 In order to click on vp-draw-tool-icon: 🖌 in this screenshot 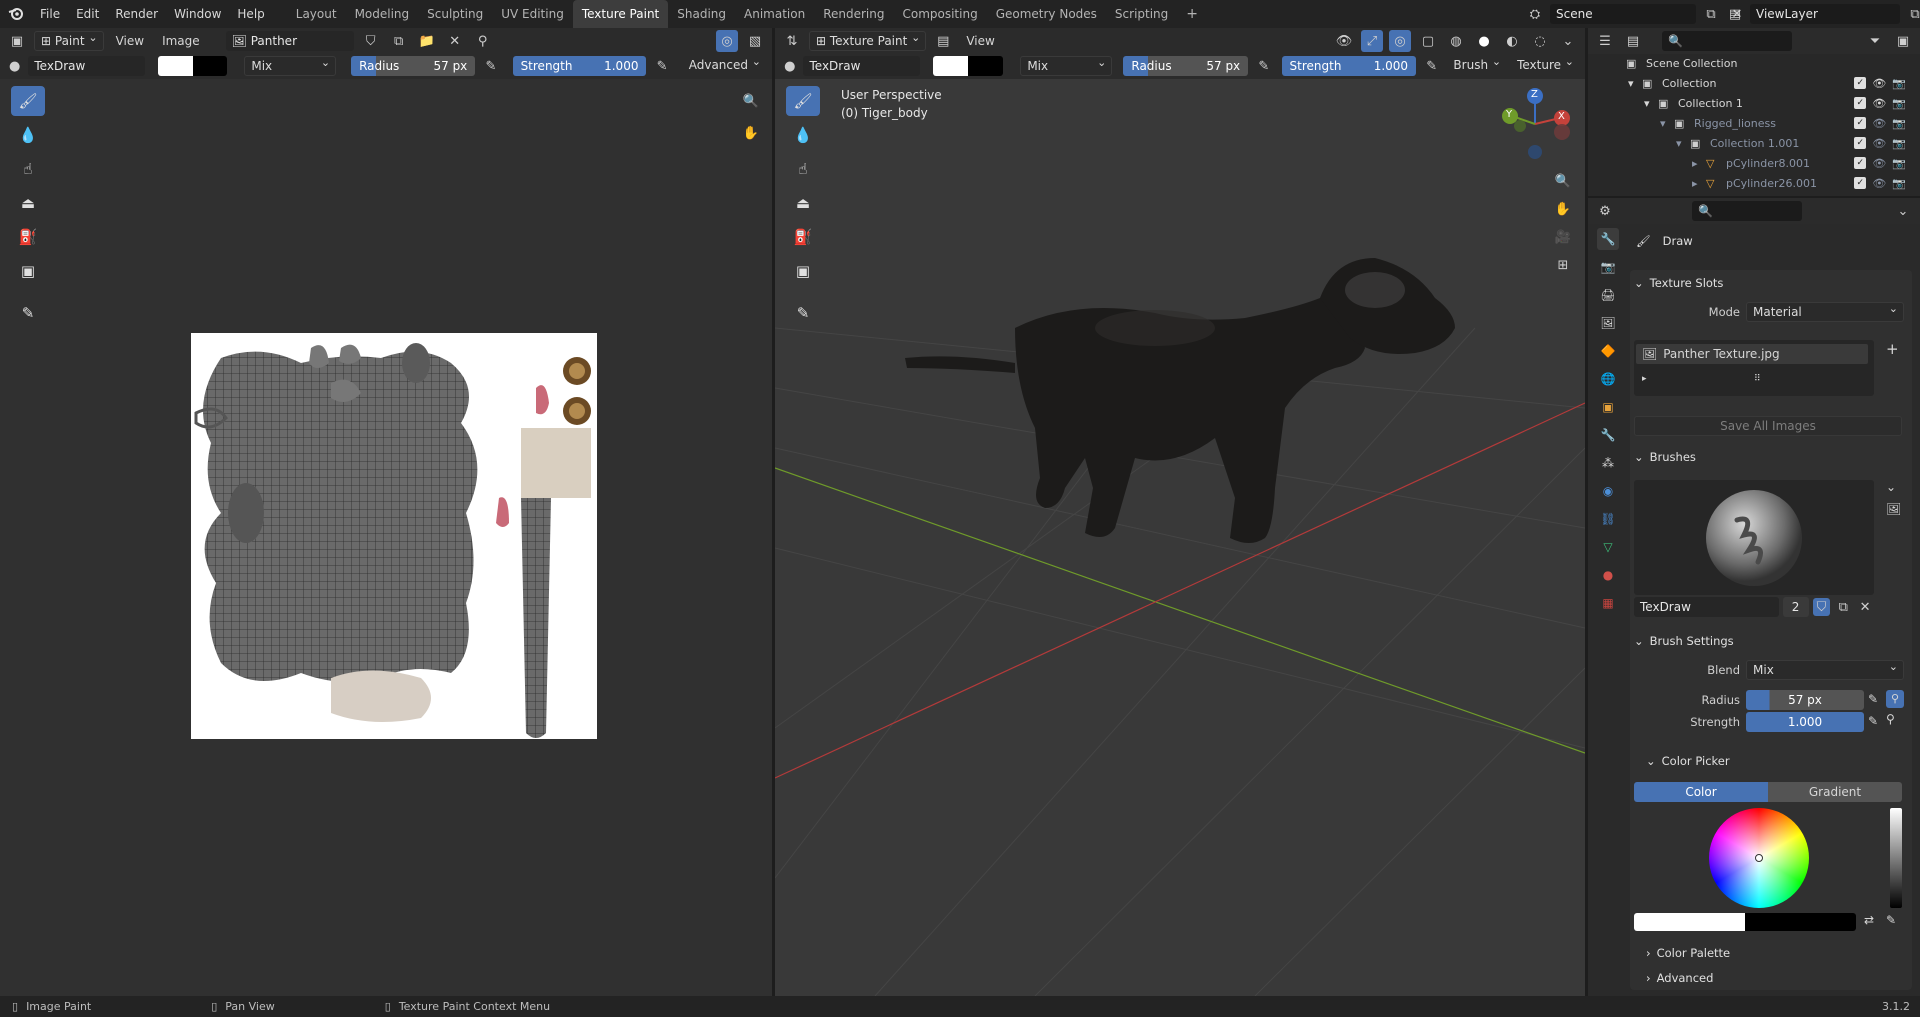, I will do `click(803, 101)`.